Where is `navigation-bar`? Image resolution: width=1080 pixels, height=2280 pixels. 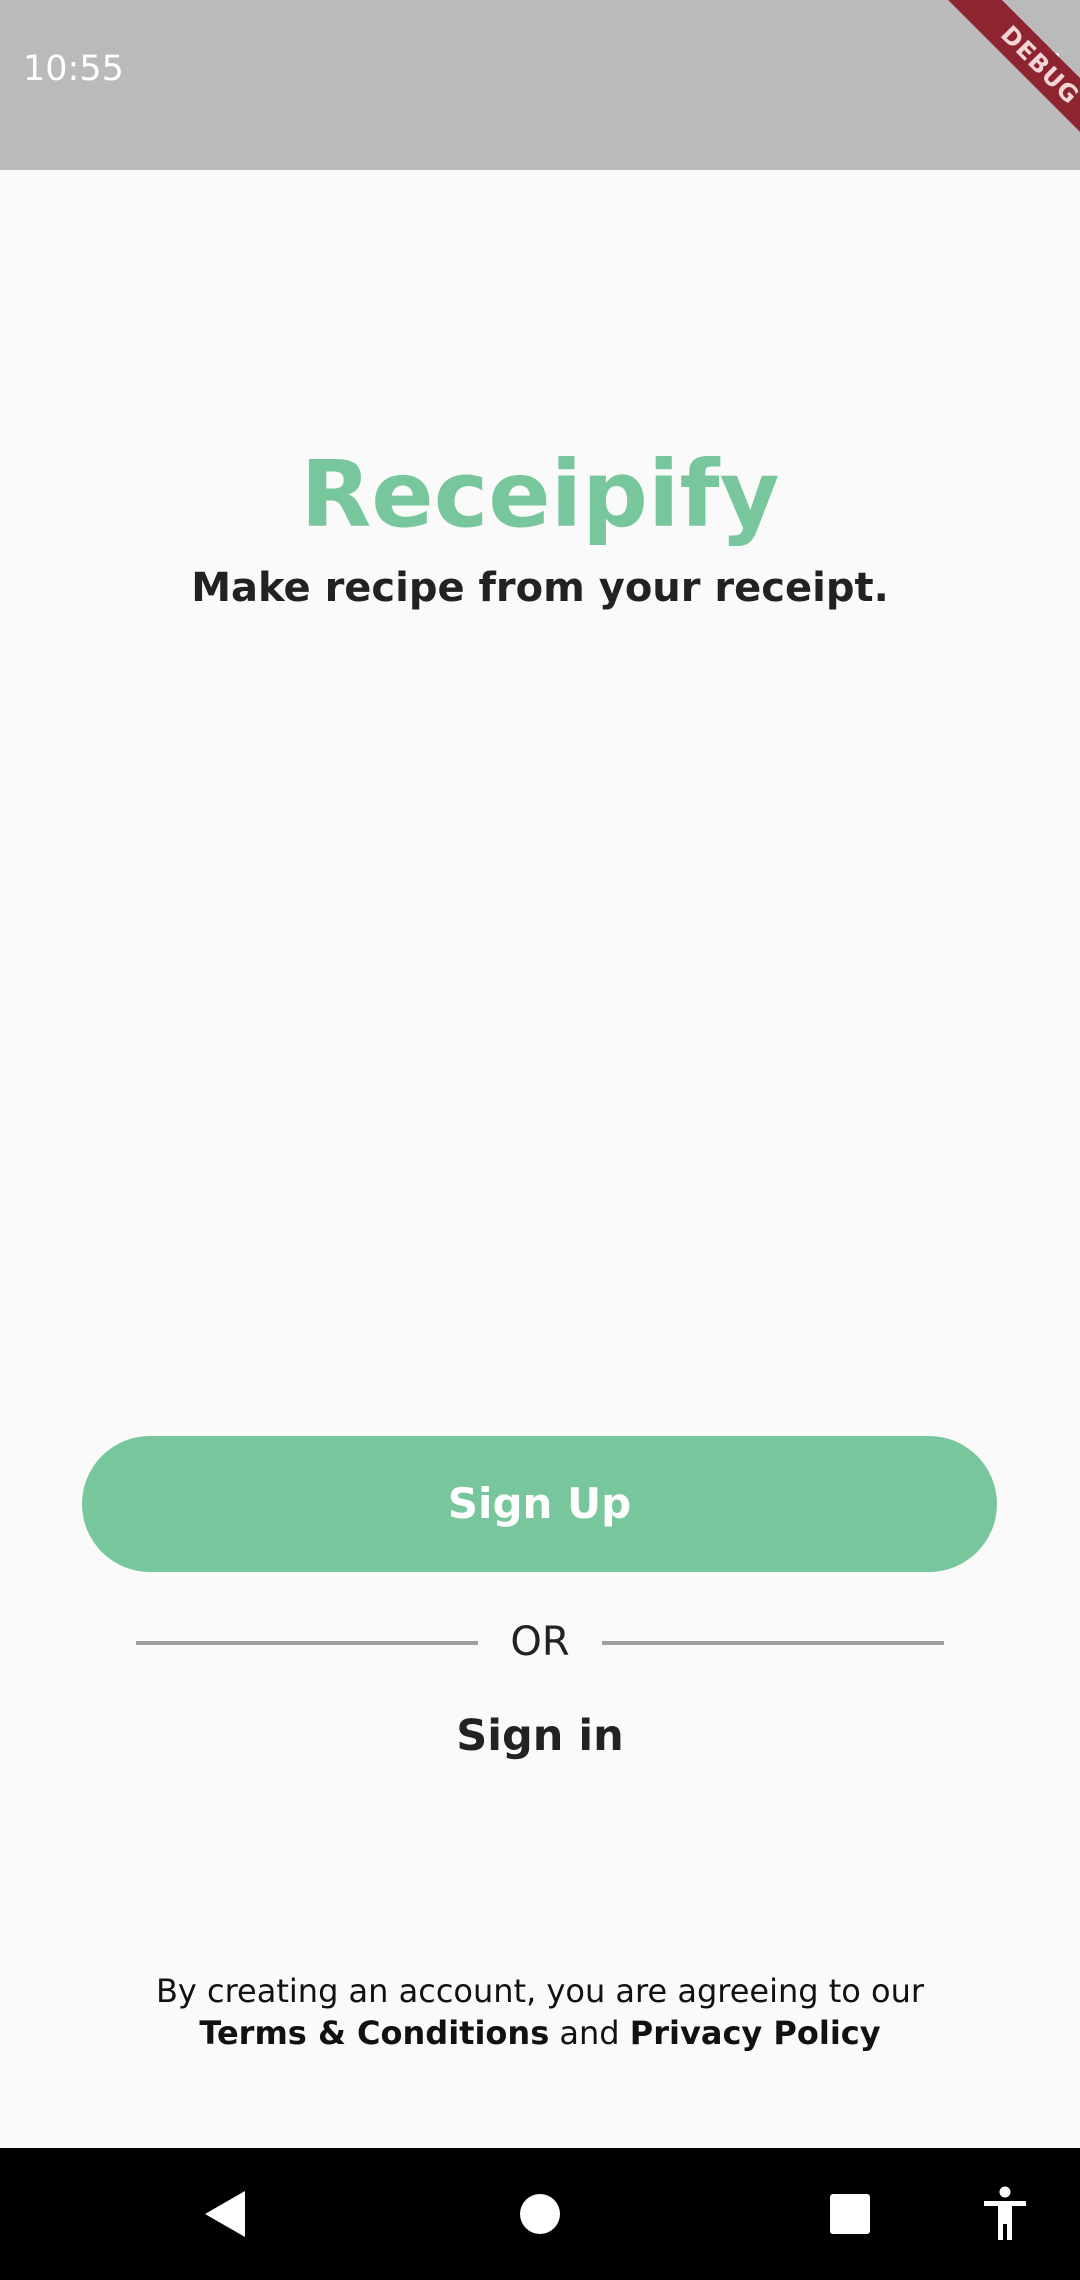 navigation-bar is located at coordinates (540, 2214).